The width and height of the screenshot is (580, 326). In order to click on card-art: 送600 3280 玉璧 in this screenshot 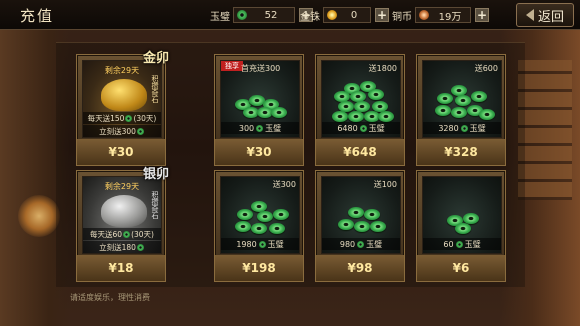, I will do `click(462, 99)`.